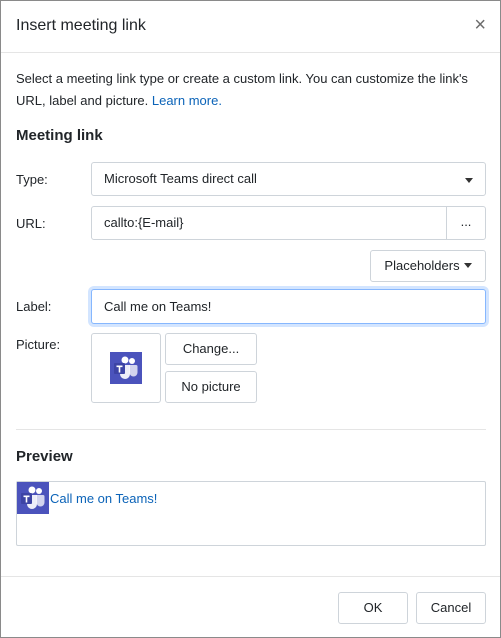  Describe the element at coordinates (31, 223) in the screenshot. I see `url-label: URL:` at that location.